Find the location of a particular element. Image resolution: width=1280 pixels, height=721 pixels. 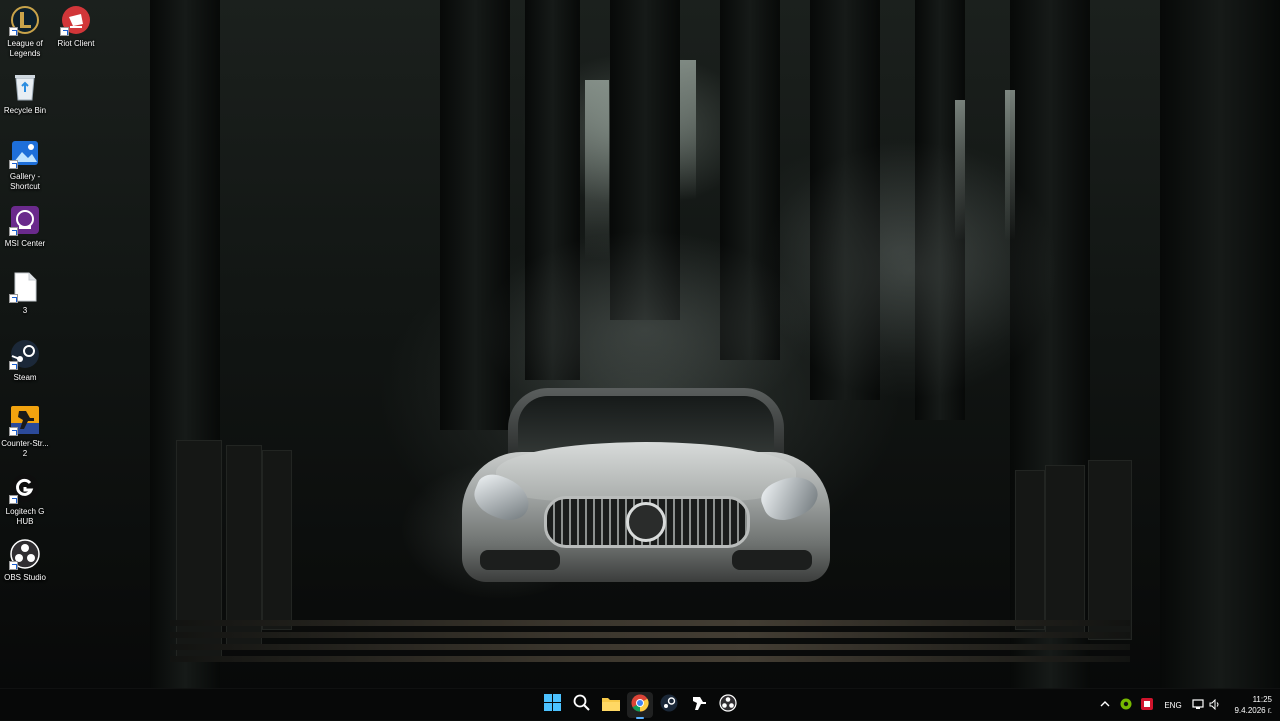

chevron-up-icon is located at coordinates (1105, 705).